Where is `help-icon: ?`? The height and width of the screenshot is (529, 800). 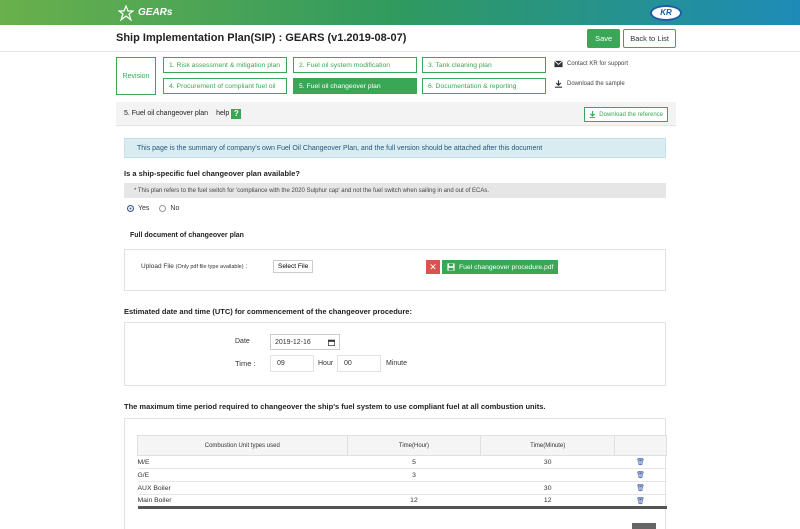
help-icon: ? is located at coordinates (236, 113).